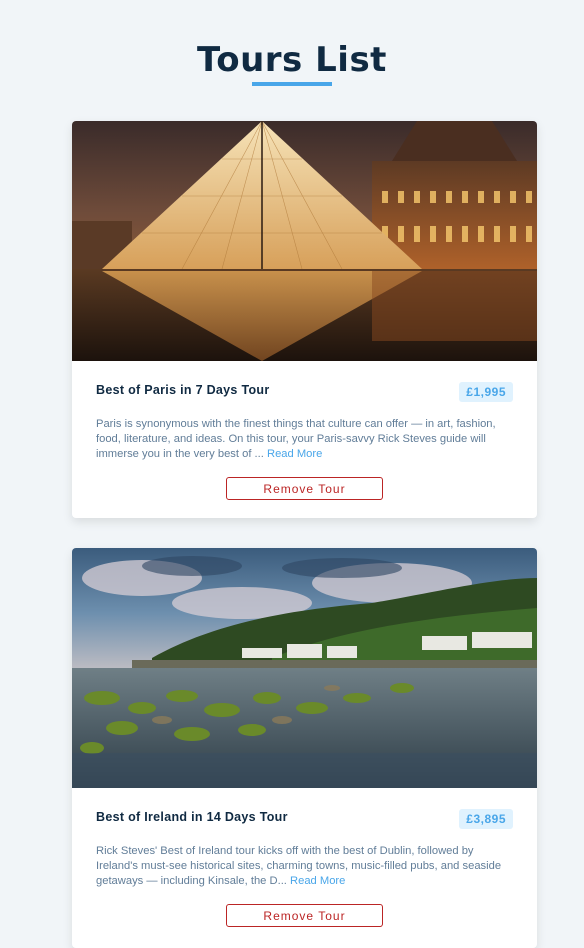 This screenshot has height=948, width=584. I want to click on tour-price: £3,895, so click(486, 819).